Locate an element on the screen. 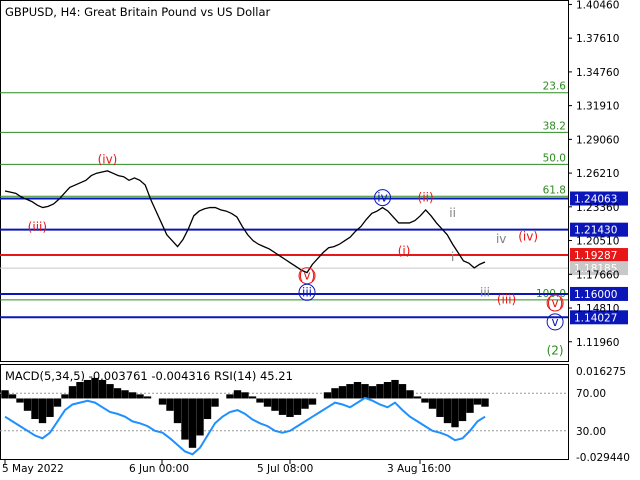 The width and height of the screenshot is (640, 480). price-tick-label: 1.40460 is located at coordinates (597, 5).